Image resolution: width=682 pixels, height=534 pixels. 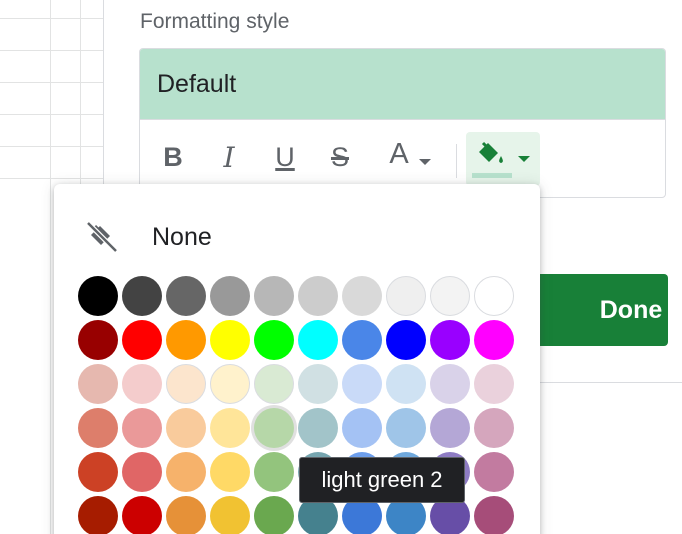 I want to click on fill-none-label: None, so click(x=182, y=236).